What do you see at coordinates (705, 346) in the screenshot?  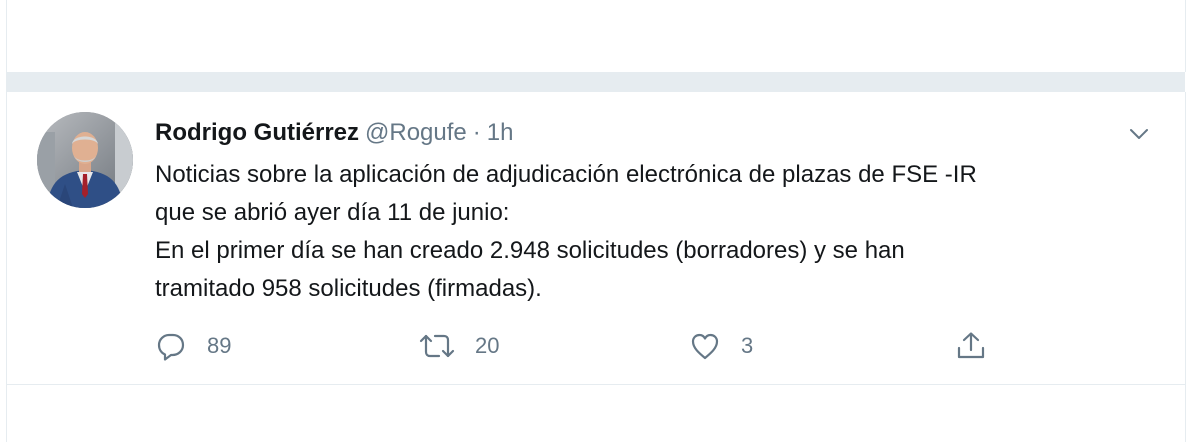 I see `heart-icon` at bounding box center [705, 346].